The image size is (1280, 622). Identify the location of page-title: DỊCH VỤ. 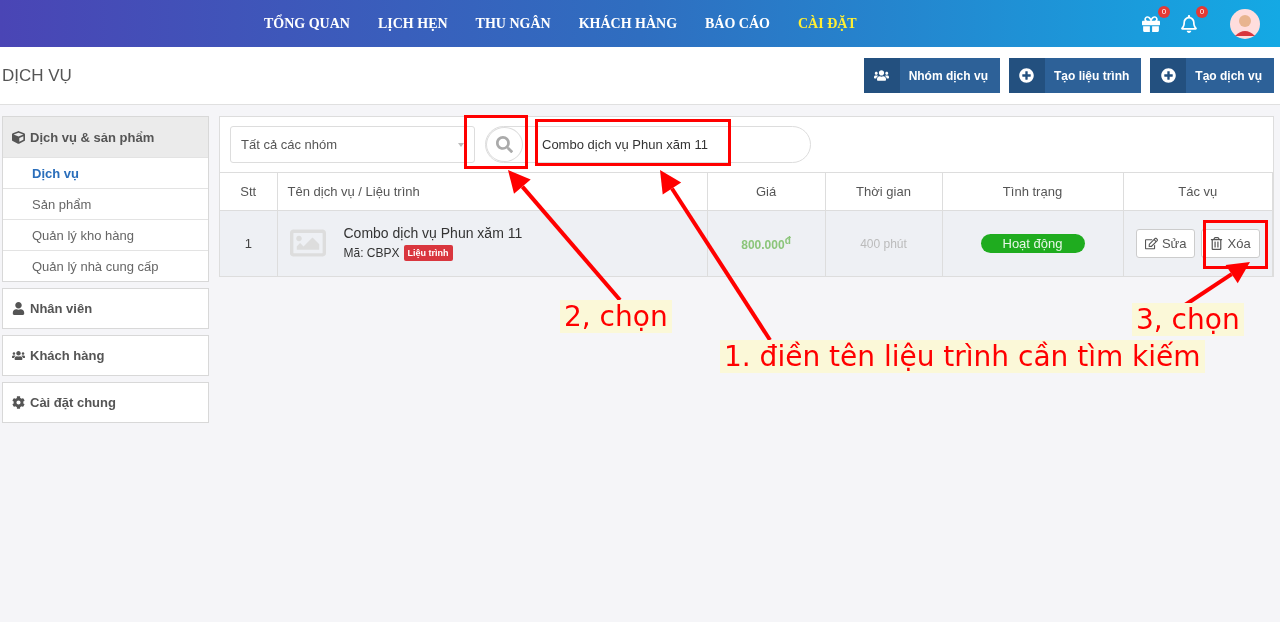
(37, 75).